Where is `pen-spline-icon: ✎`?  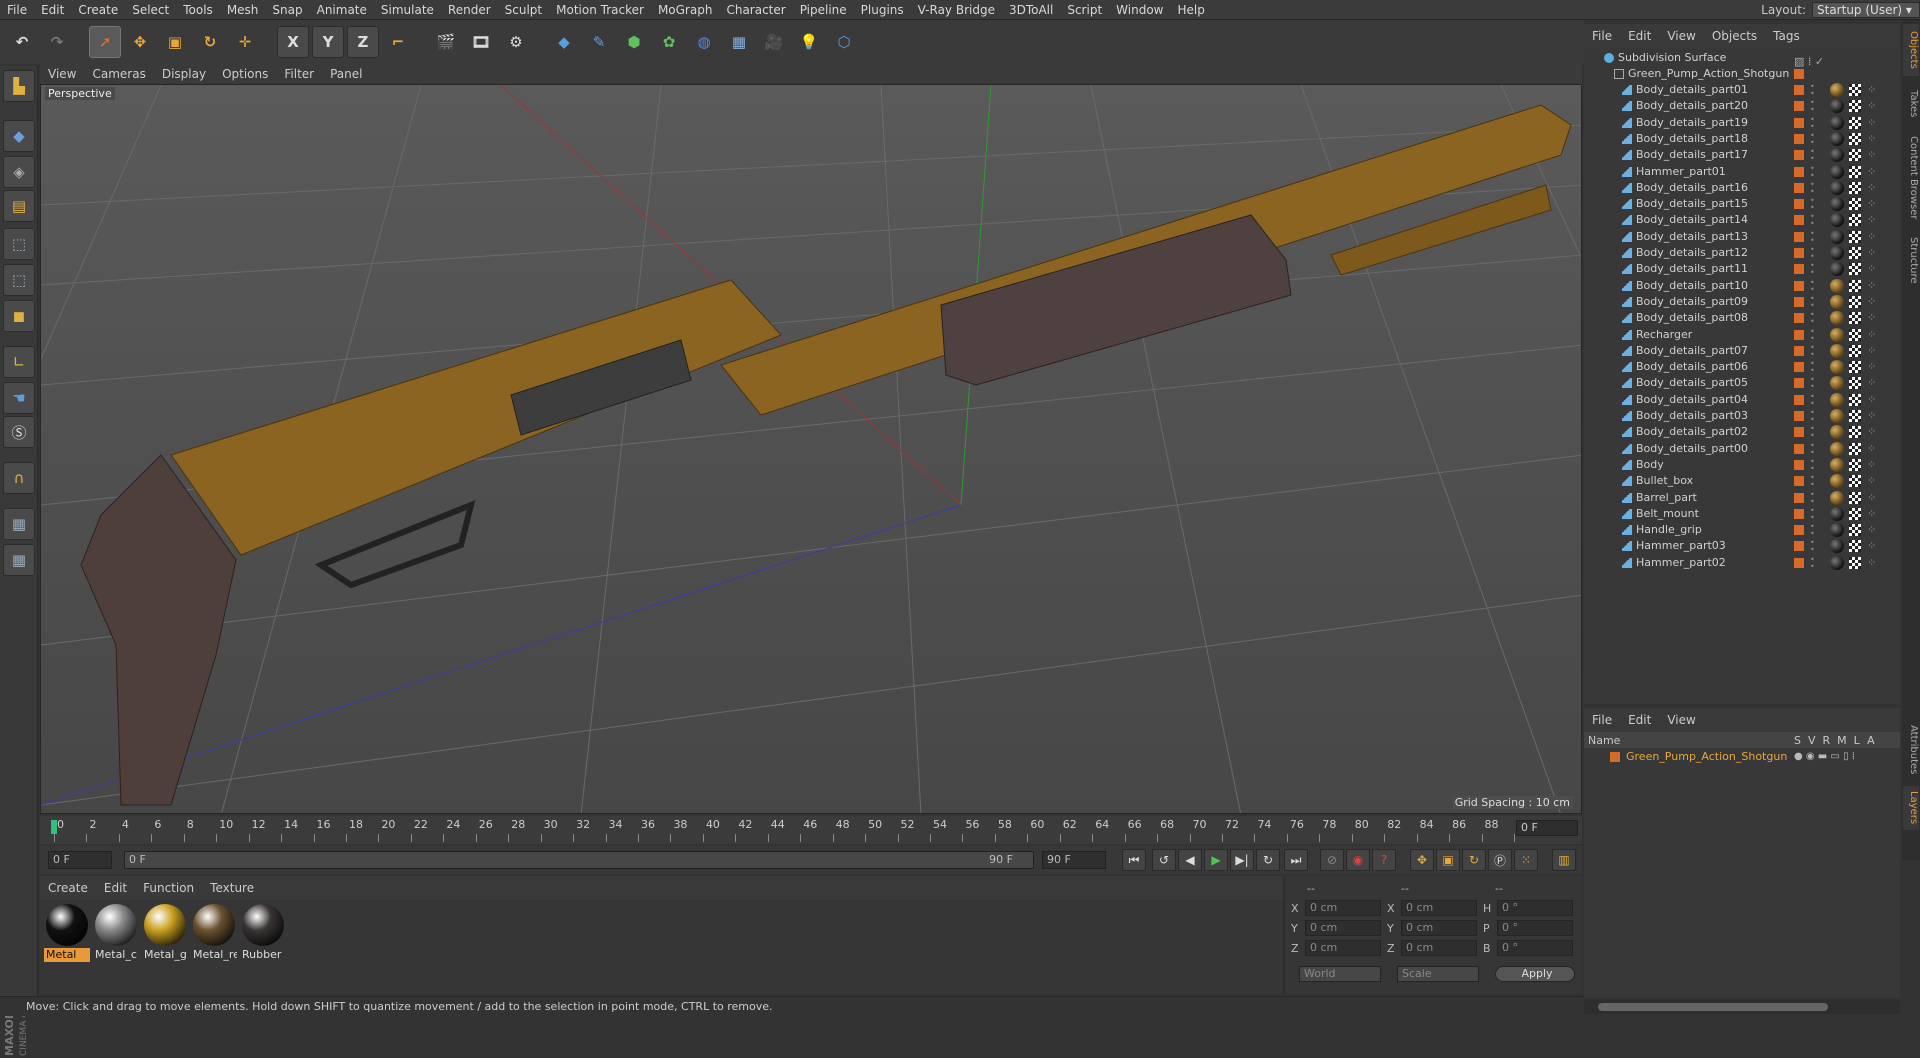
pen-spline-icon: ✎ is located at coordinates (599, 42).